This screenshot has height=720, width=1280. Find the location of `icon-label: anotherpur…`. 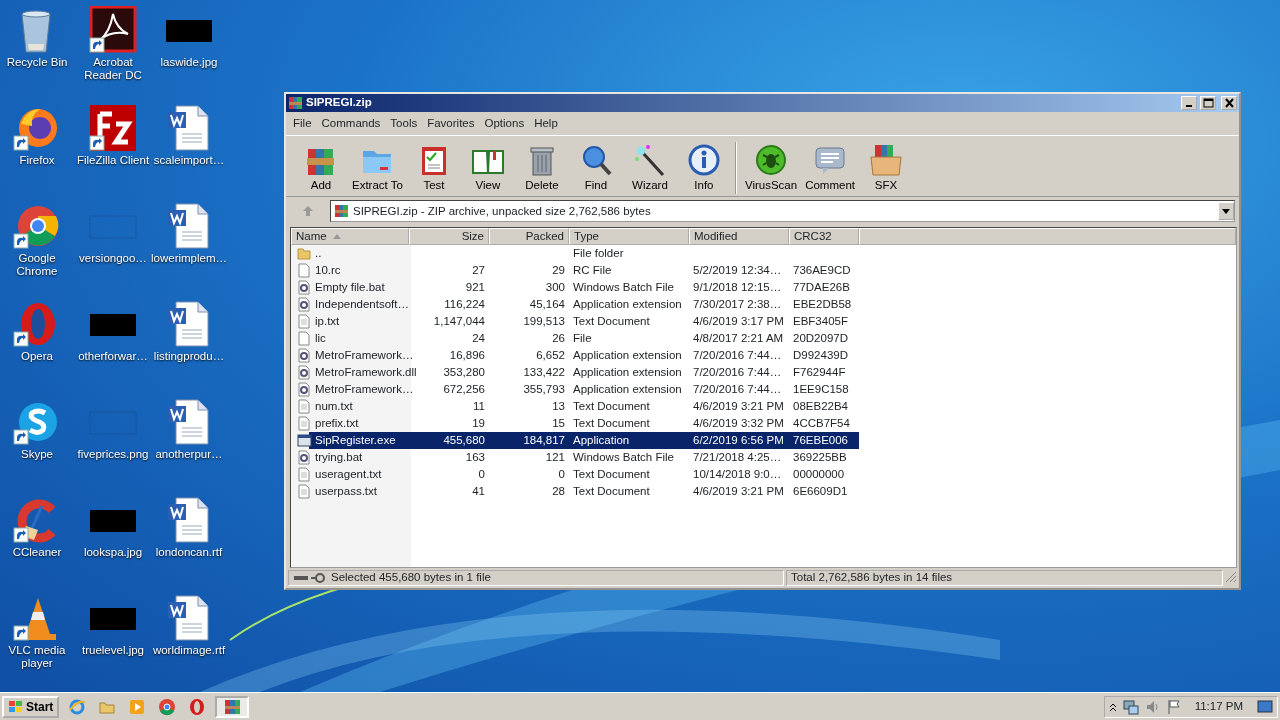

icon-label: anotherpur… is located at coordinates (189, 454).